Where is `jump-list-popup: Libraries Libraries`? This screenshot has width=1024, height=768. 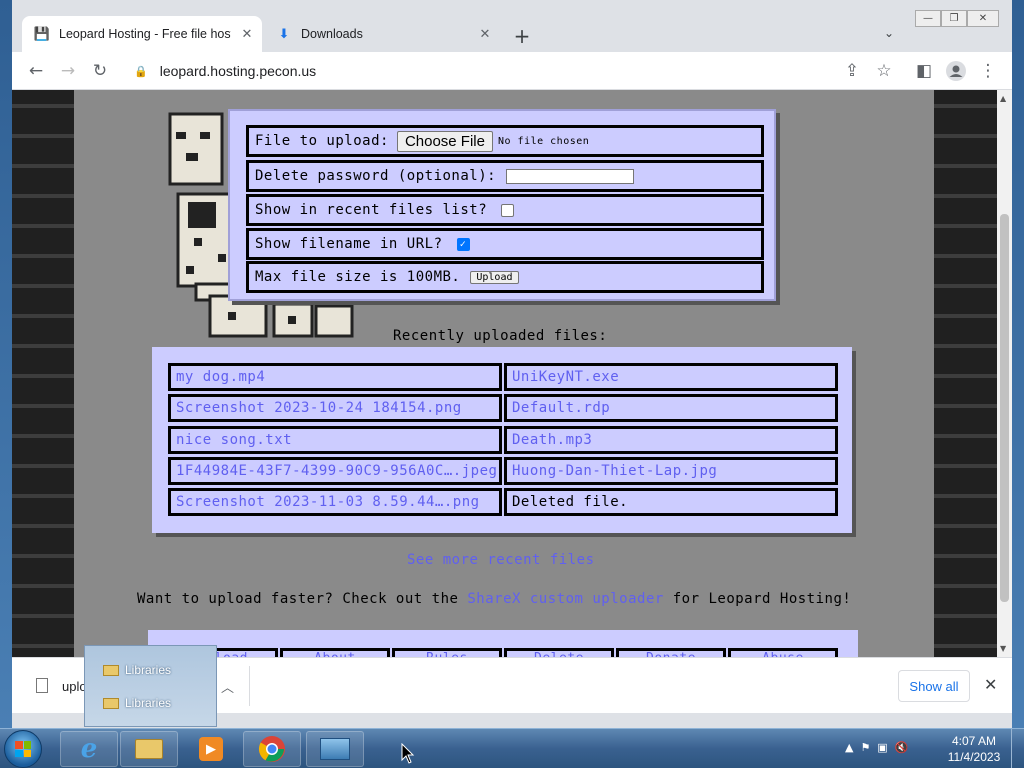
jump-list-popup: Libraries Libraries is located at coordinates (150, 686).